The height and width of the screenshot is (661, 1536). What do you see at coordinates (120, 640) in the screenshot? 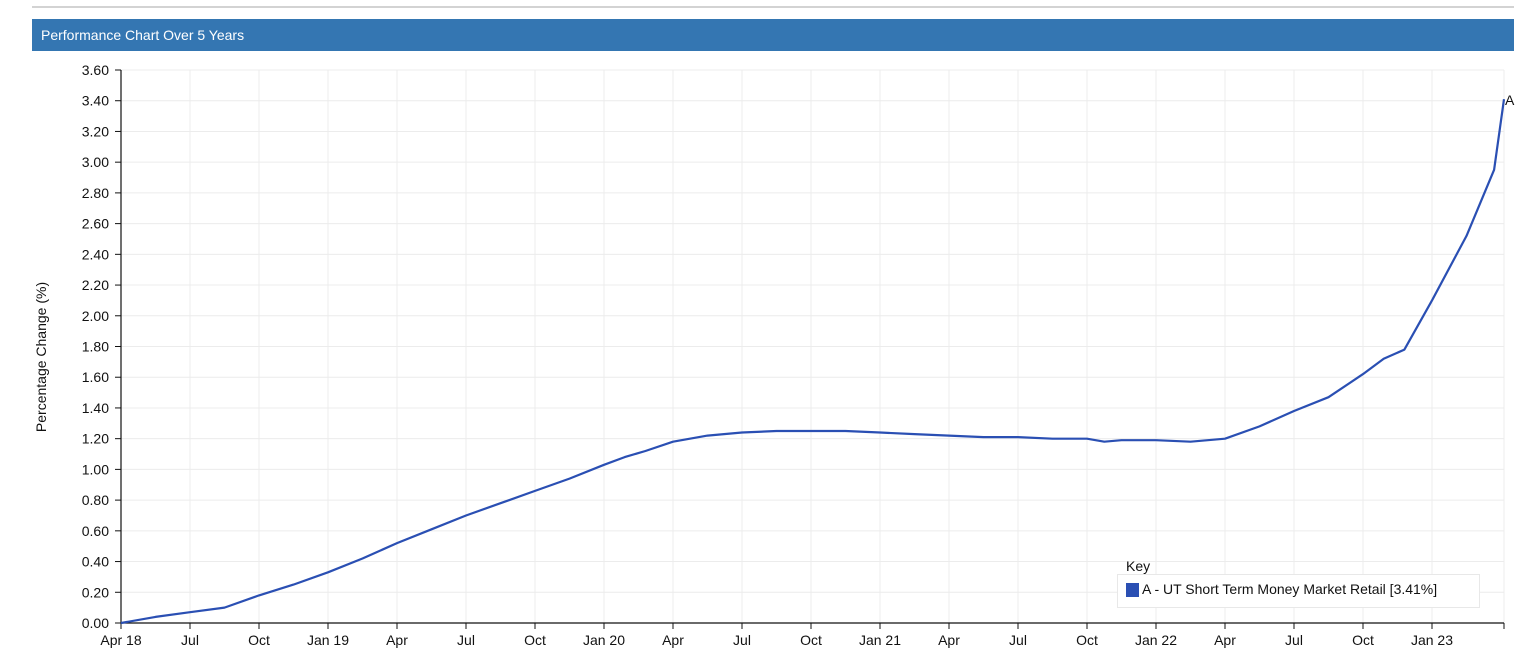
I see `x-tick-label: Apr 18` at bounding box center [120, 640].